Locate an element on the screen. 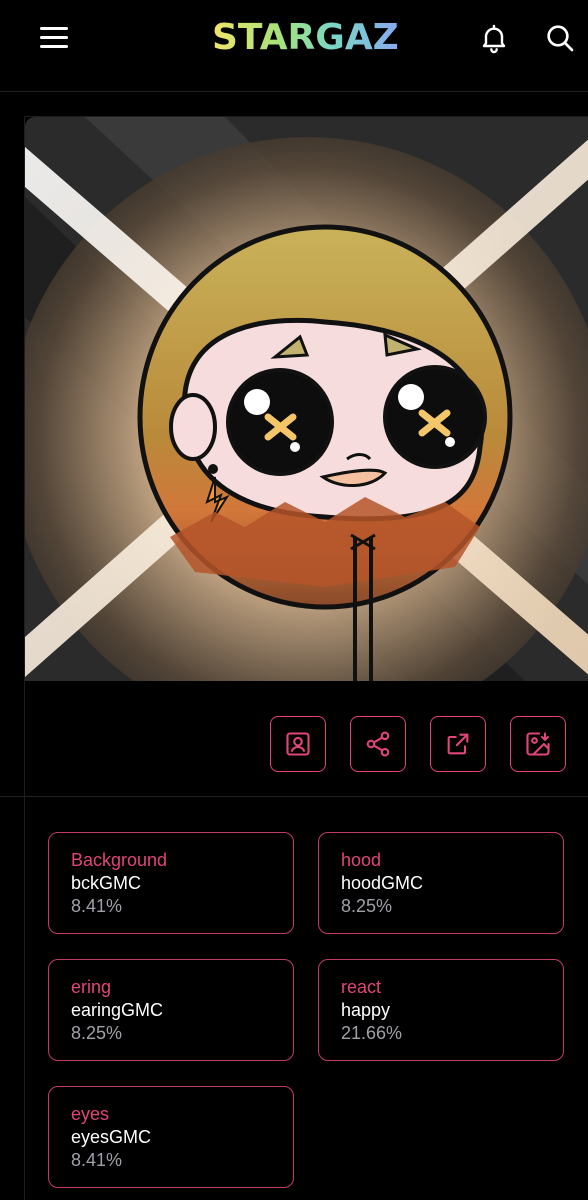  trait-card: hood hoodGMC 8.25% is located at coordinates (441, 883).